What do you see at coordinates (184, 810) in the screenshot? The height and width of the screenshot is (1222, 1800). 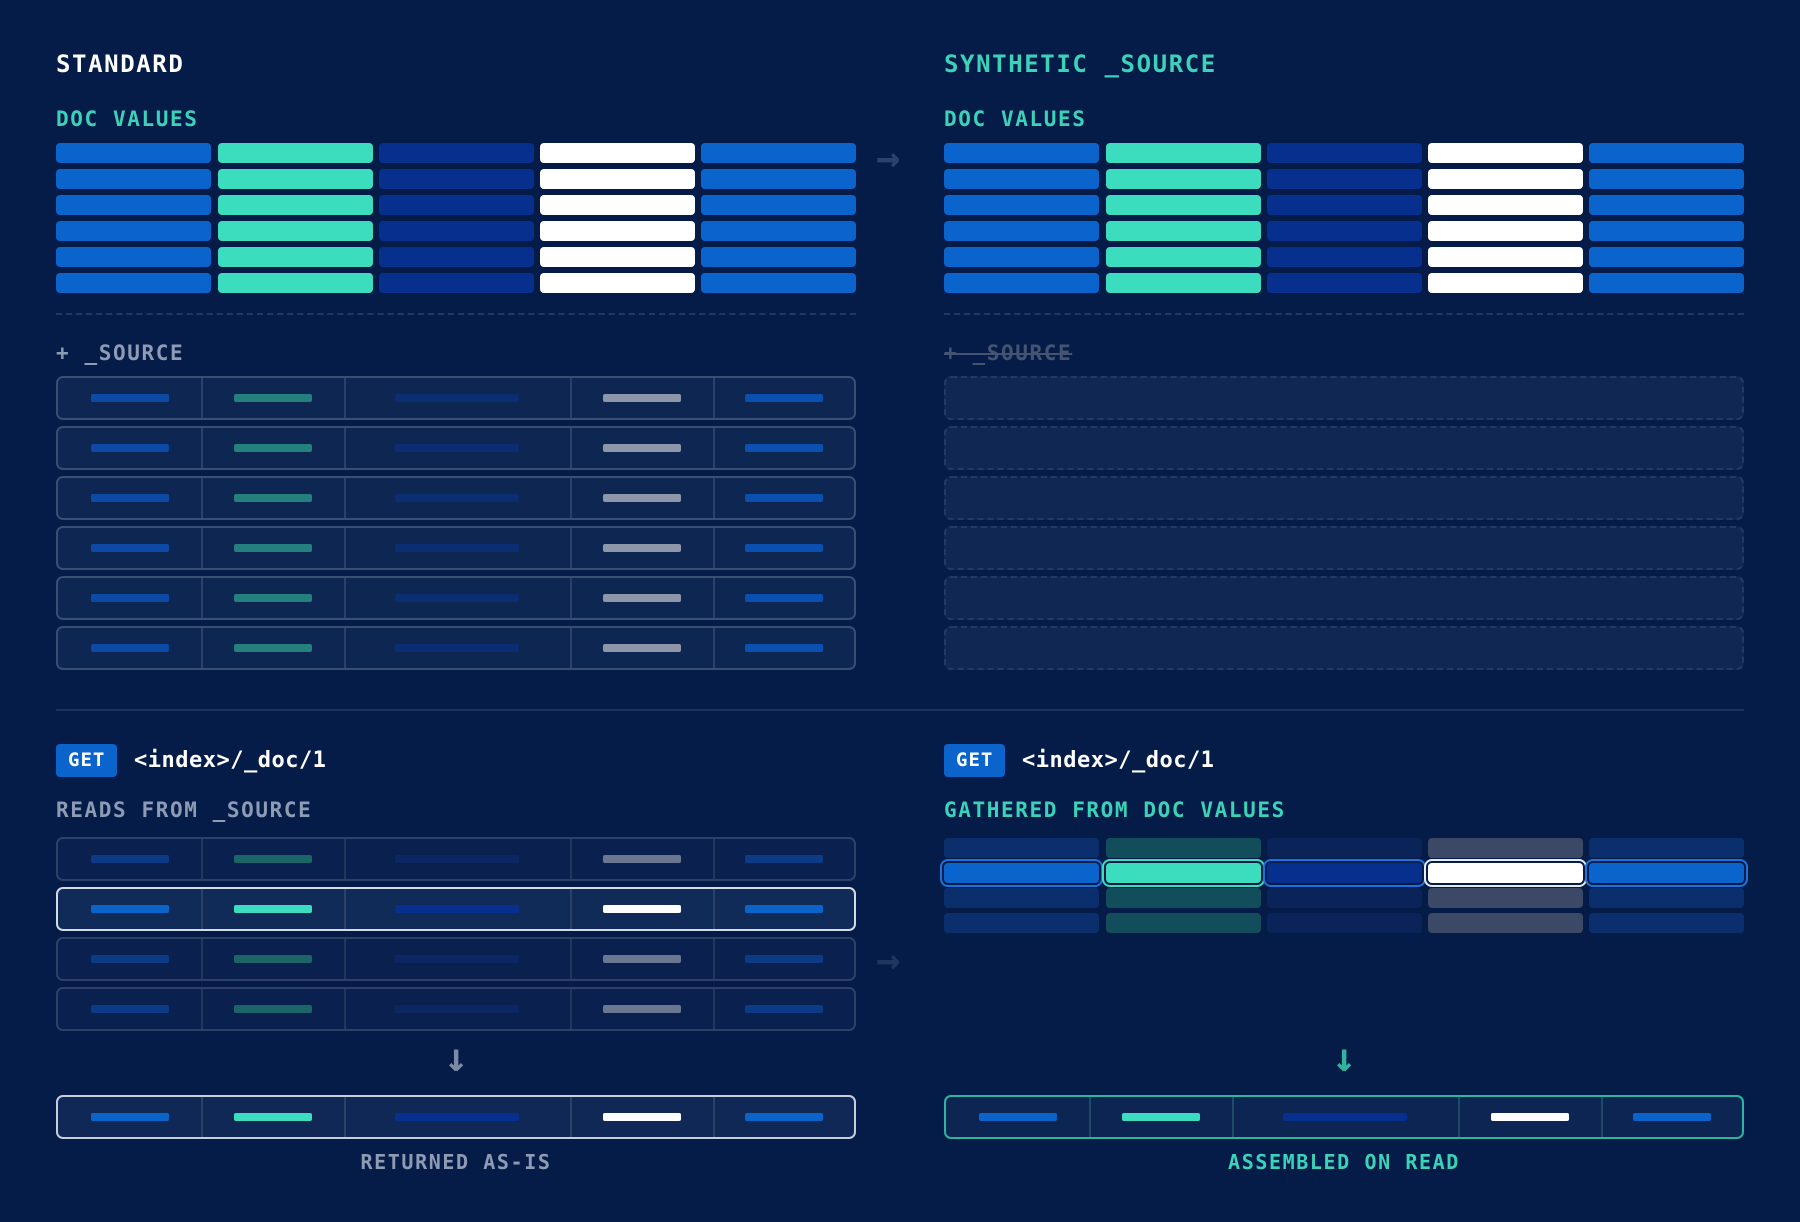 I see `reads-from-source-label: READS FROM _SOURCE` at bounding box center [184, 810].